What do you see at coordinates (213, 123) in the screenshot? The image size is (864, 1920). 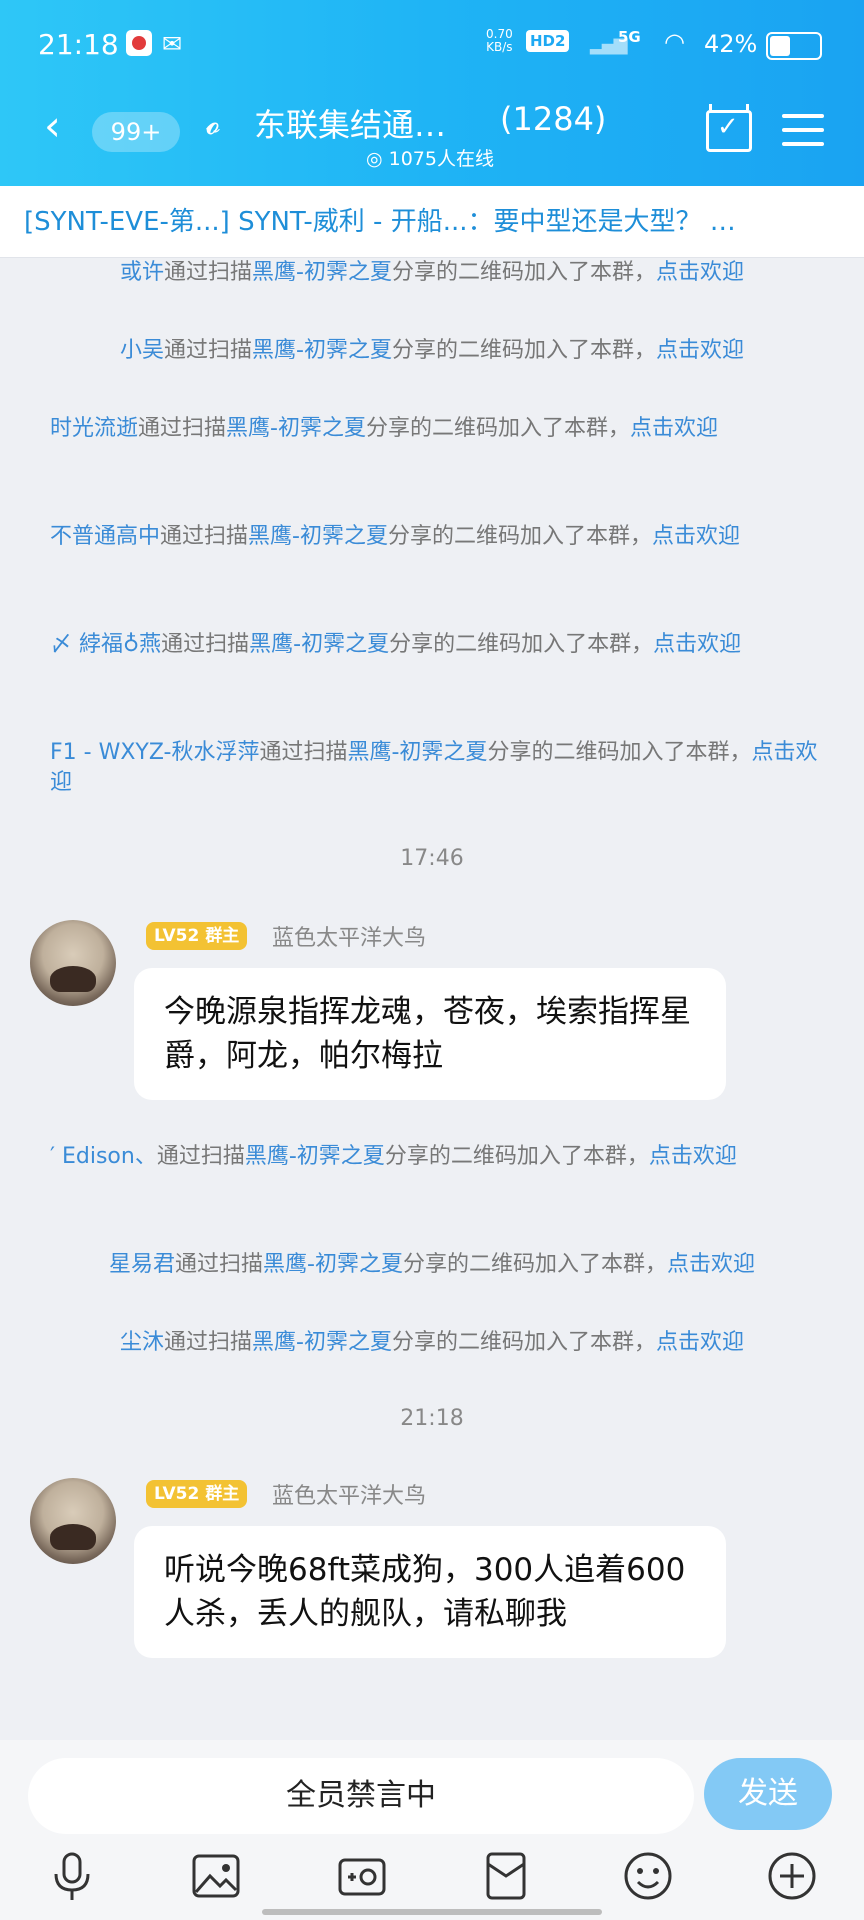 I see `ear-icon: 𝓸` at bounding box center [213, 123].